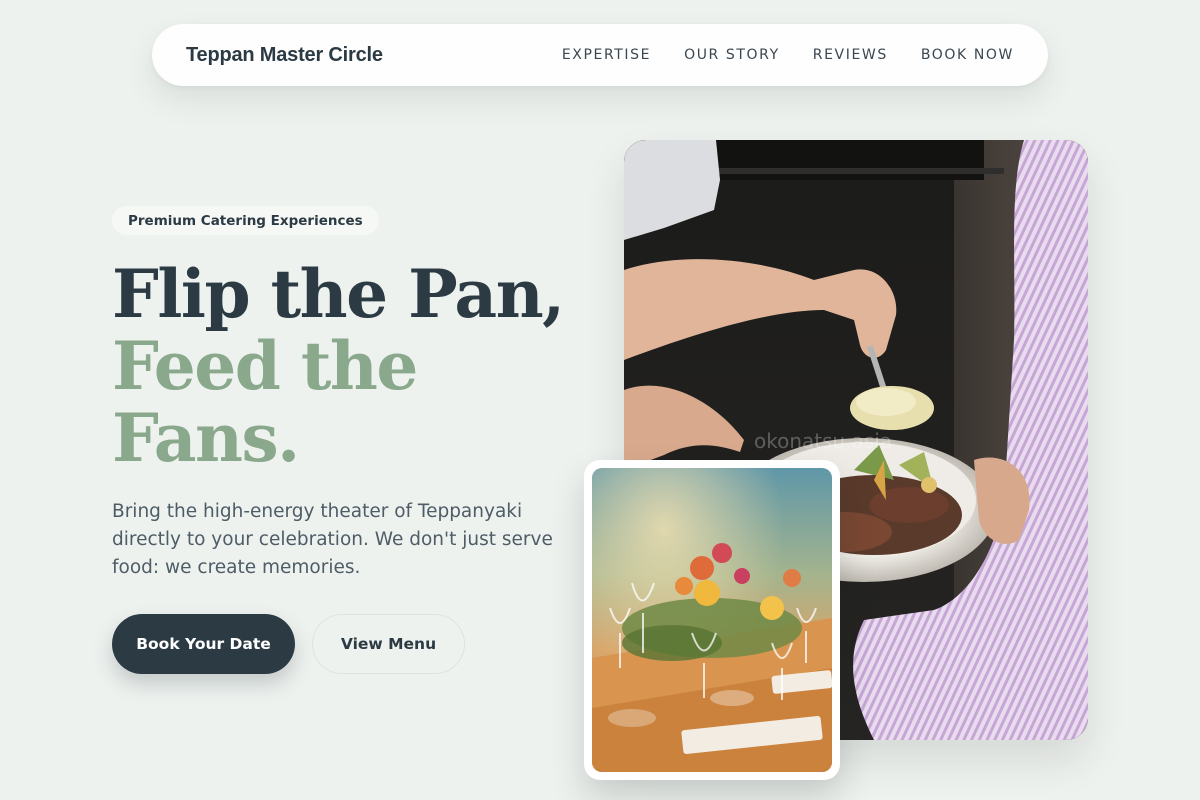 This screenshot has width=1200, height=800. I want to click on brand-logo: Teppan Master Circle, so click(284, 55).